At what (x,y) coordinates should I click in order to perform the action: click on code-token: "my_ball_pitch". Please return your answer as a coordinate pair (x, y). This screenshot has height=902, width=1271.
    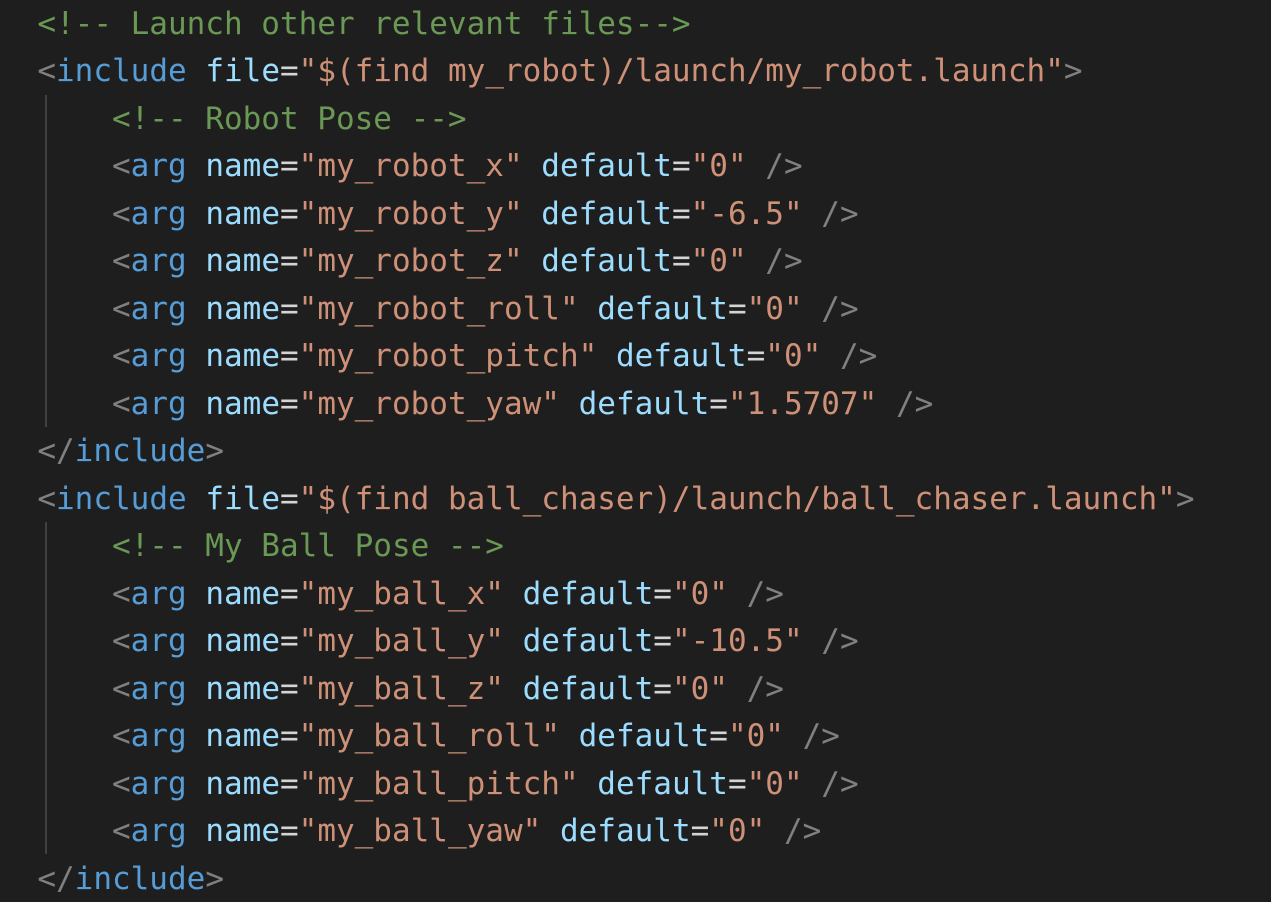
    Looking at the image, I should click on (438, 783).